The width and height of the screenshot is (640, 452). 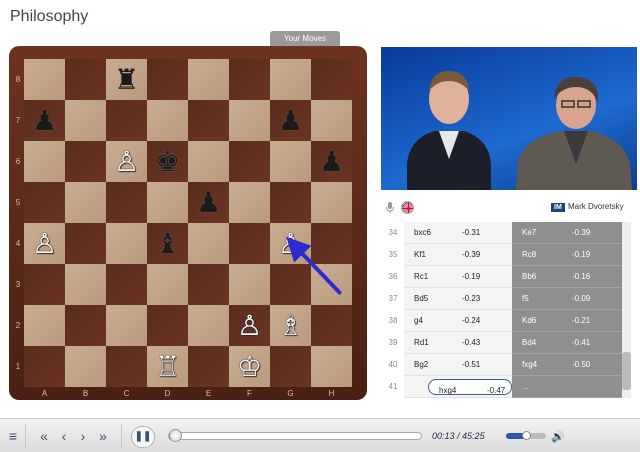 What do you see at coordinates (85, 161) in the screenshot?
I see `square-b6` at bounding box center [85, 161].